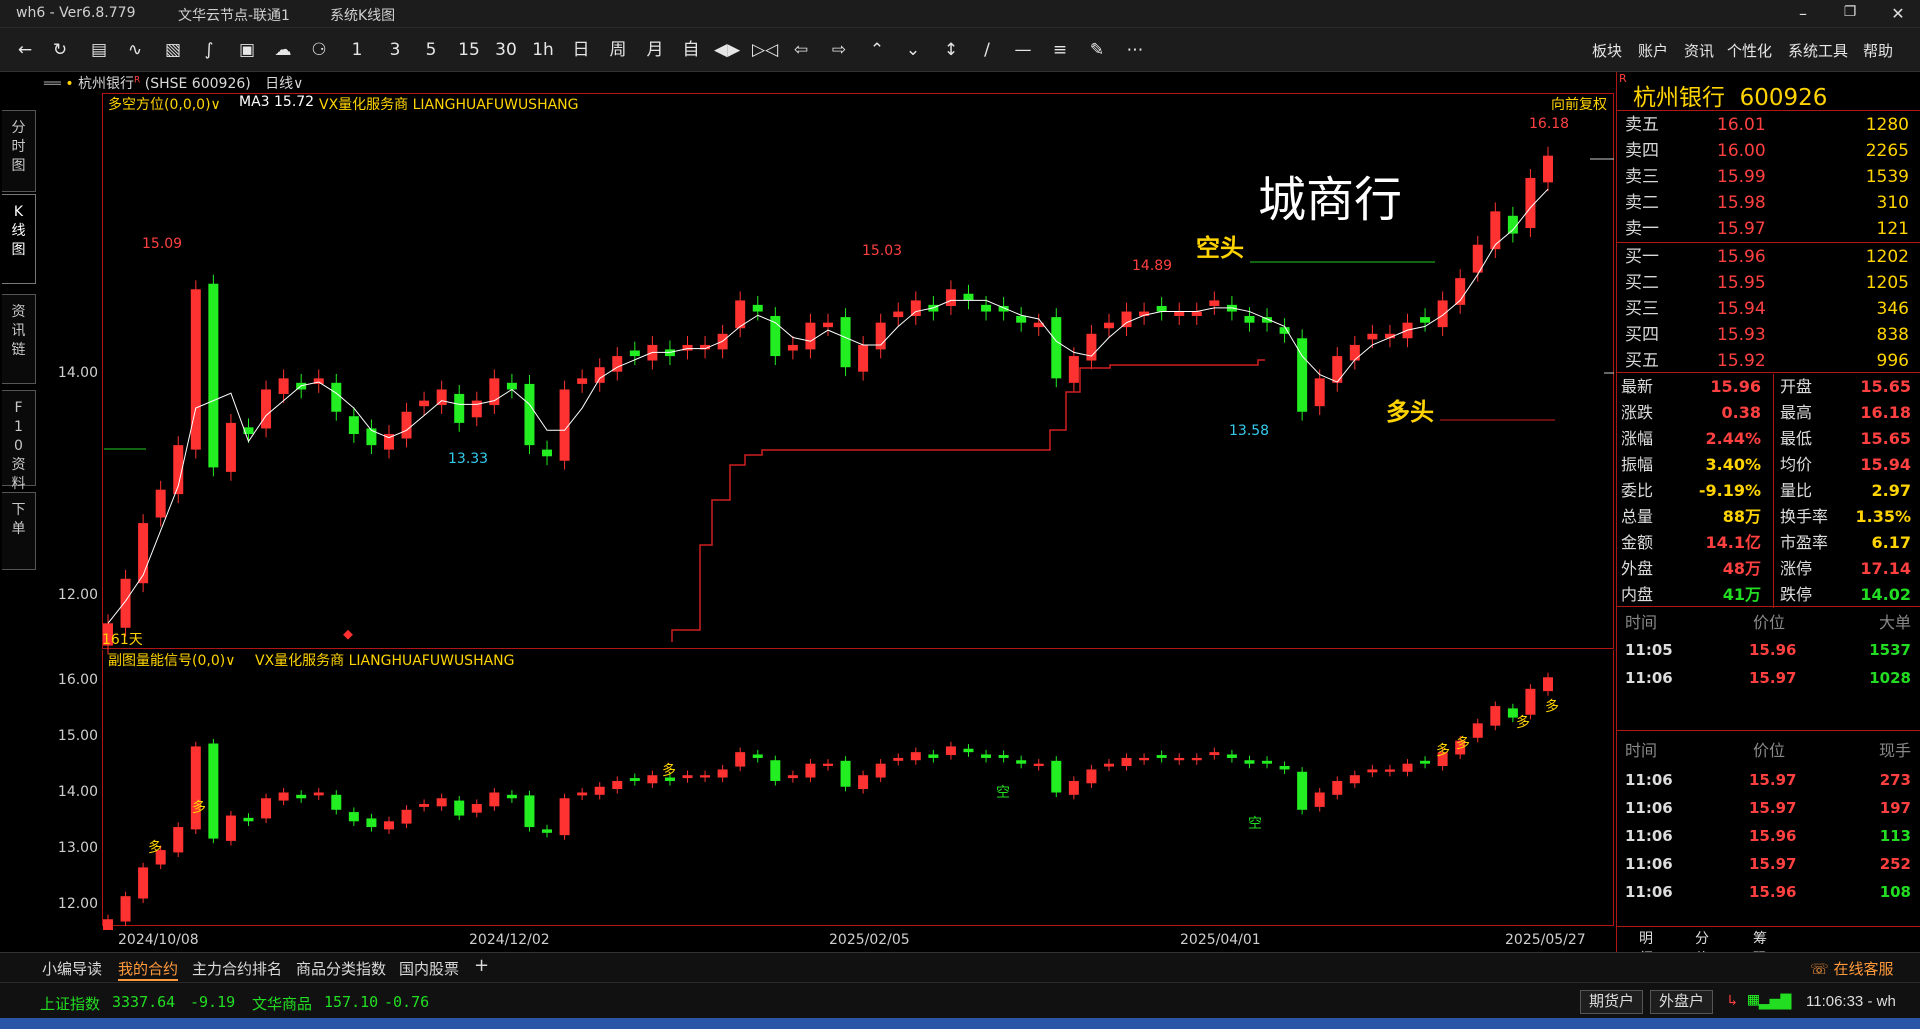 This screenshot has height=1029, width=1920. Describe the element at coordinates (341, 968) in the screenshot. I see `btab-commodity-index: 商品分类指数` at that location.